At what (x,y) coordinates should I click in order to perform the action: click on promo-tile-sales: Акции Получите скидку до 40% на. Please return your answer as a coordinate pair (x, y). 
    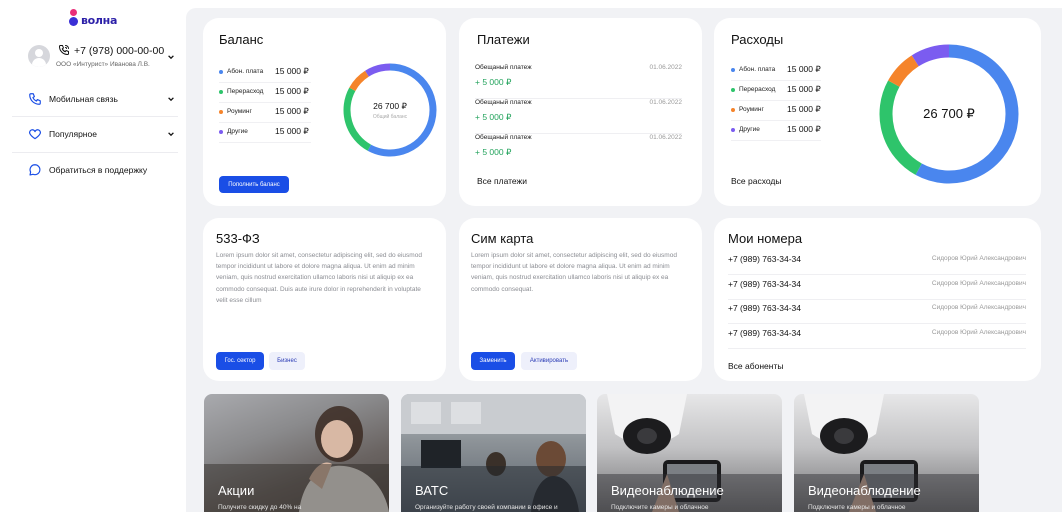
    Looking at the image, I should click on (296, 453).